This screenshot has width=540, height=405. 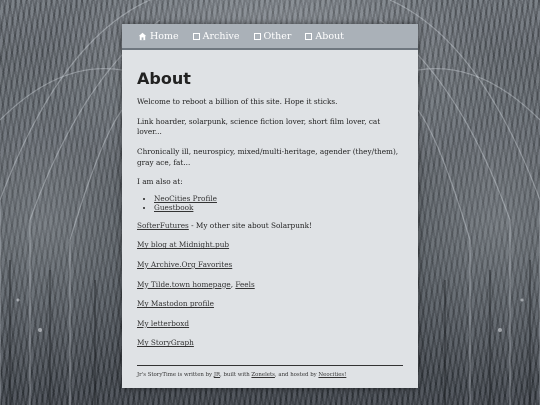 I want to click on nav-other-label: Other, so click(x=277, y=36).